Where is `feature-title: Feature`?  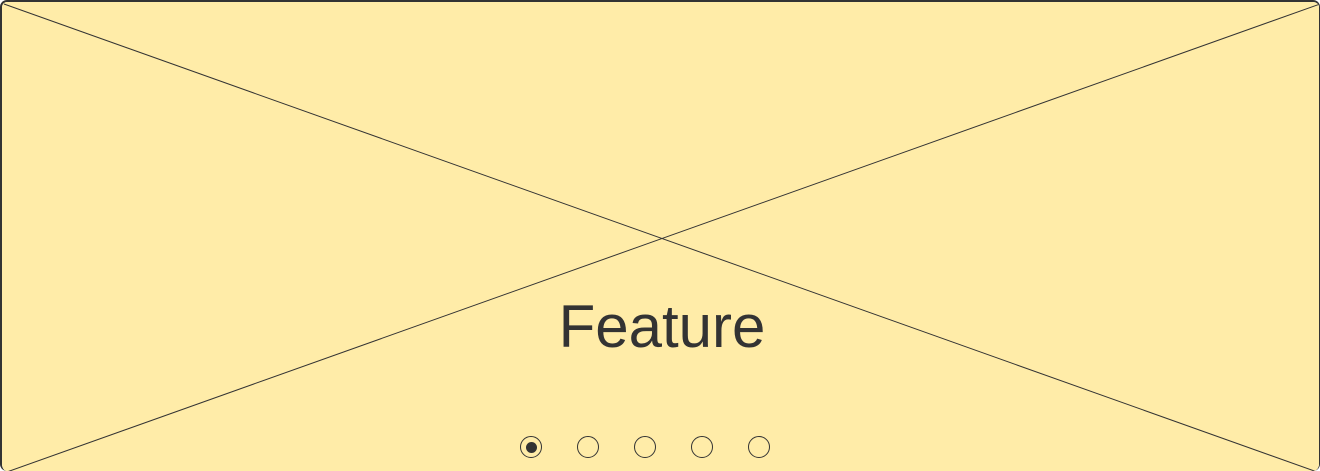
feature-title: Feature is located at coordinates (662, 326).